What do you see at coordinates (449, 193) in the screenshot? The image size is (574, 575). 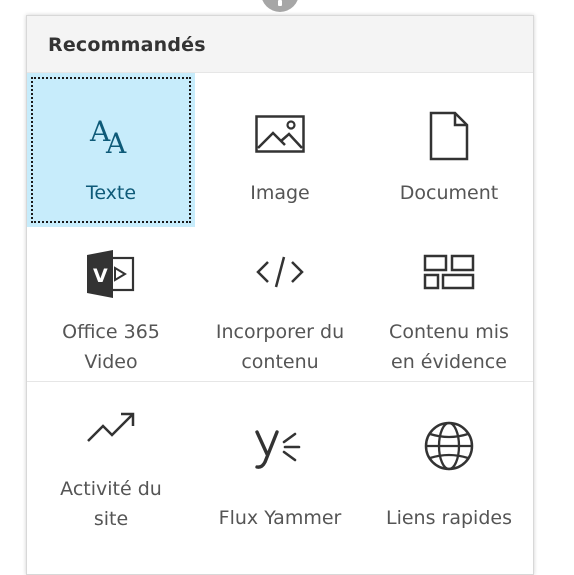 I see `tile-label: Document` at bounding box center [449, 193].